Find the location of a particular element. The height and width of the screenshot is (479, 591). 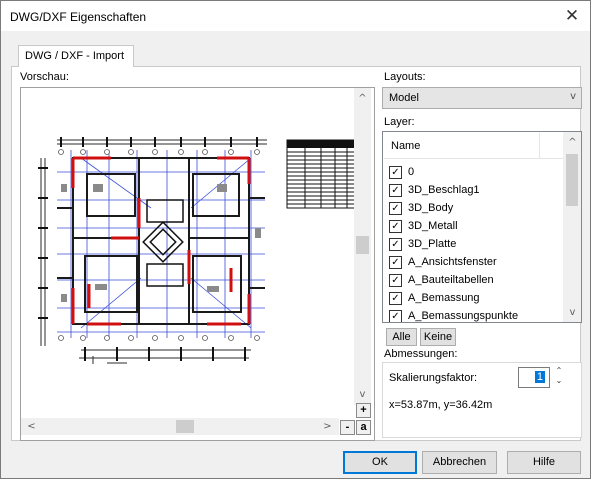

tab-dwg-dxf-import: DWG / DXF - Import is located at coordinates (76, 56).